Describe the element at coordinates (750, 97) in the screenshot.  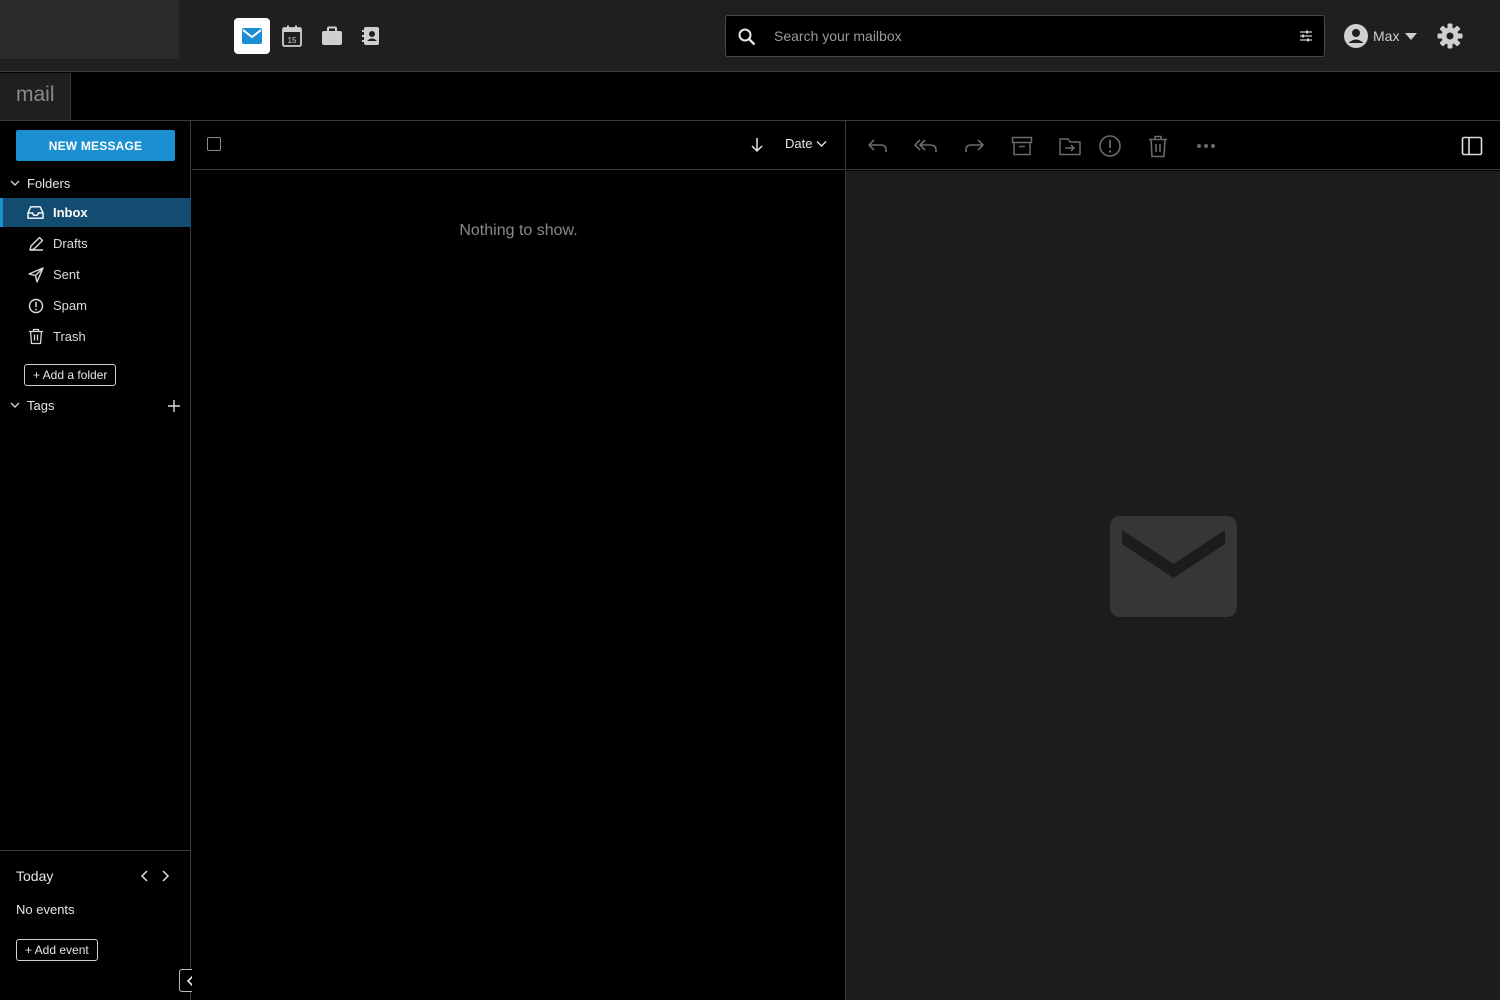
I see `app-title-bar: mail` at that location.